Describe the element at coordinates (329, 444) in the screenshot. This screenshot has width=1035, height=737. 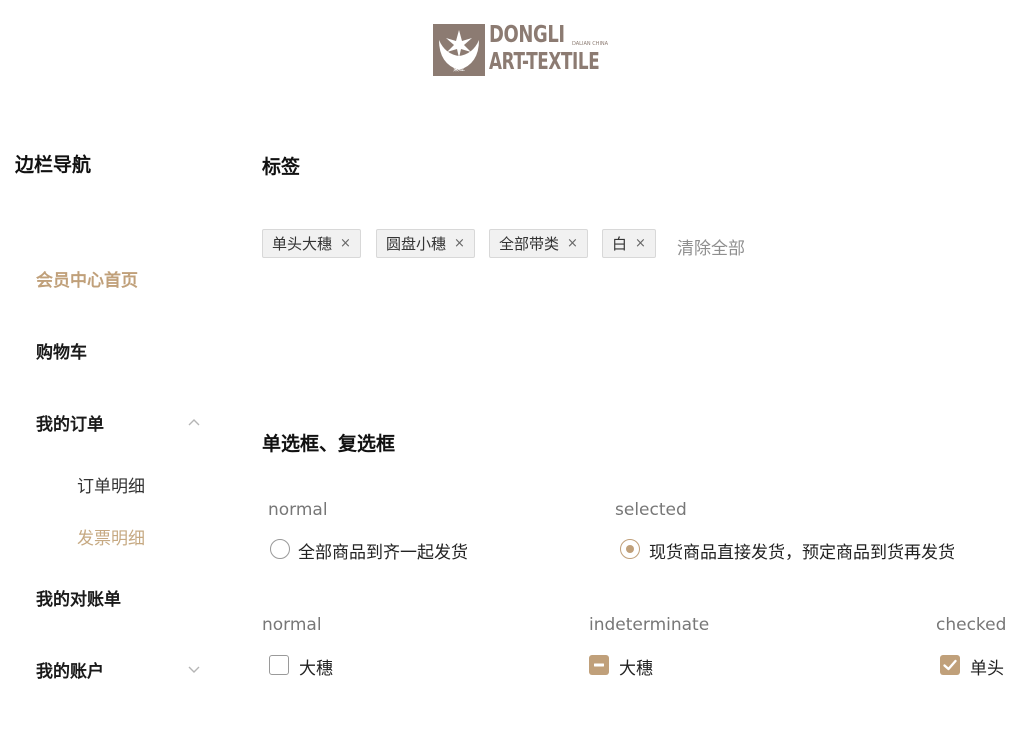
I see `choice-section-title: 单选框、复选框` at that location.